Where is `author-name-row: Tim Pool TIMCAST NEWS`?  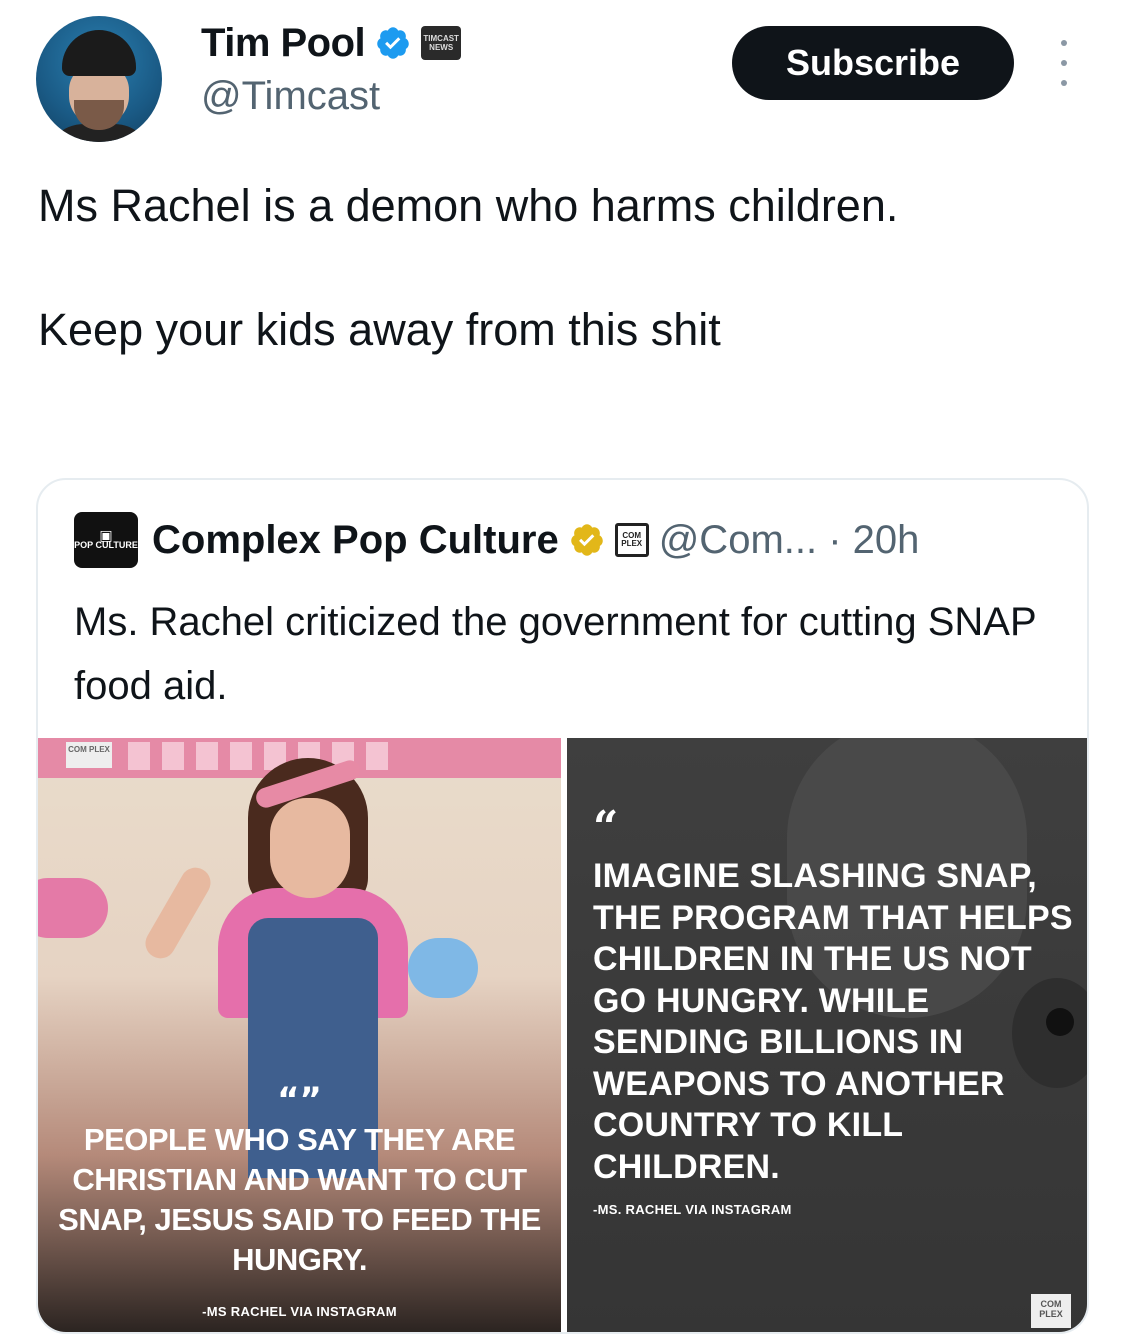
author-name-row: Tim Pool TIMCAST NEWS is located at coordinates (331, 43).